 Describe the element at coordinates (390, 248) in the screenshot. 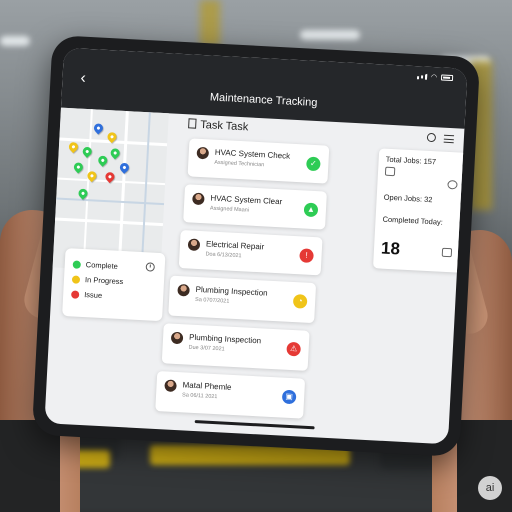

I see `completed-today-value: 18` at that location.